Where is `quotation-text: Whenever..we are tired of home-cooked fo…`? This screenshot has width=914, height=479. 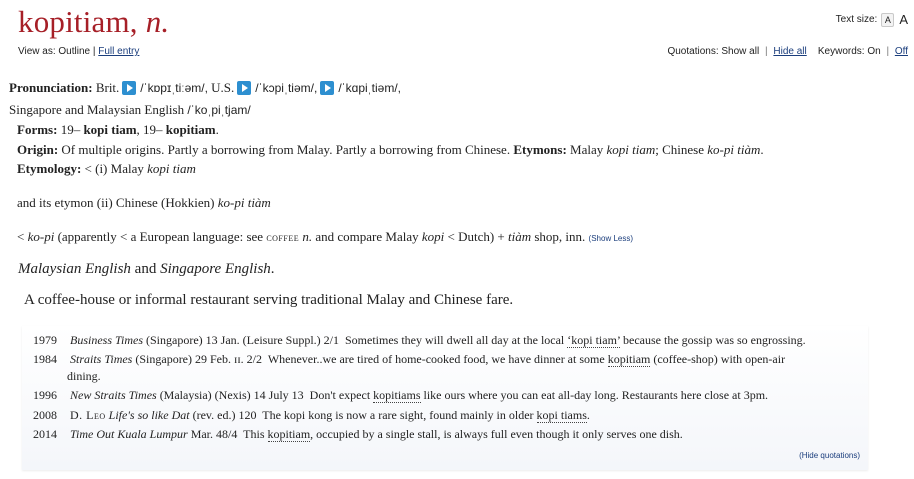
quotation-text: Whenever..we are tired of home-cooked fo… is located at coordinates (436, 359).